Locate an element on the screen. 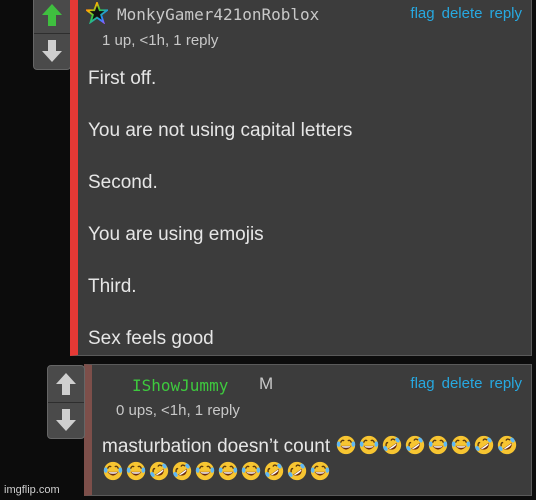 The width and height of the screenshot is (536, 500). rainbow-star-icon is located at coordinates (97, 13).